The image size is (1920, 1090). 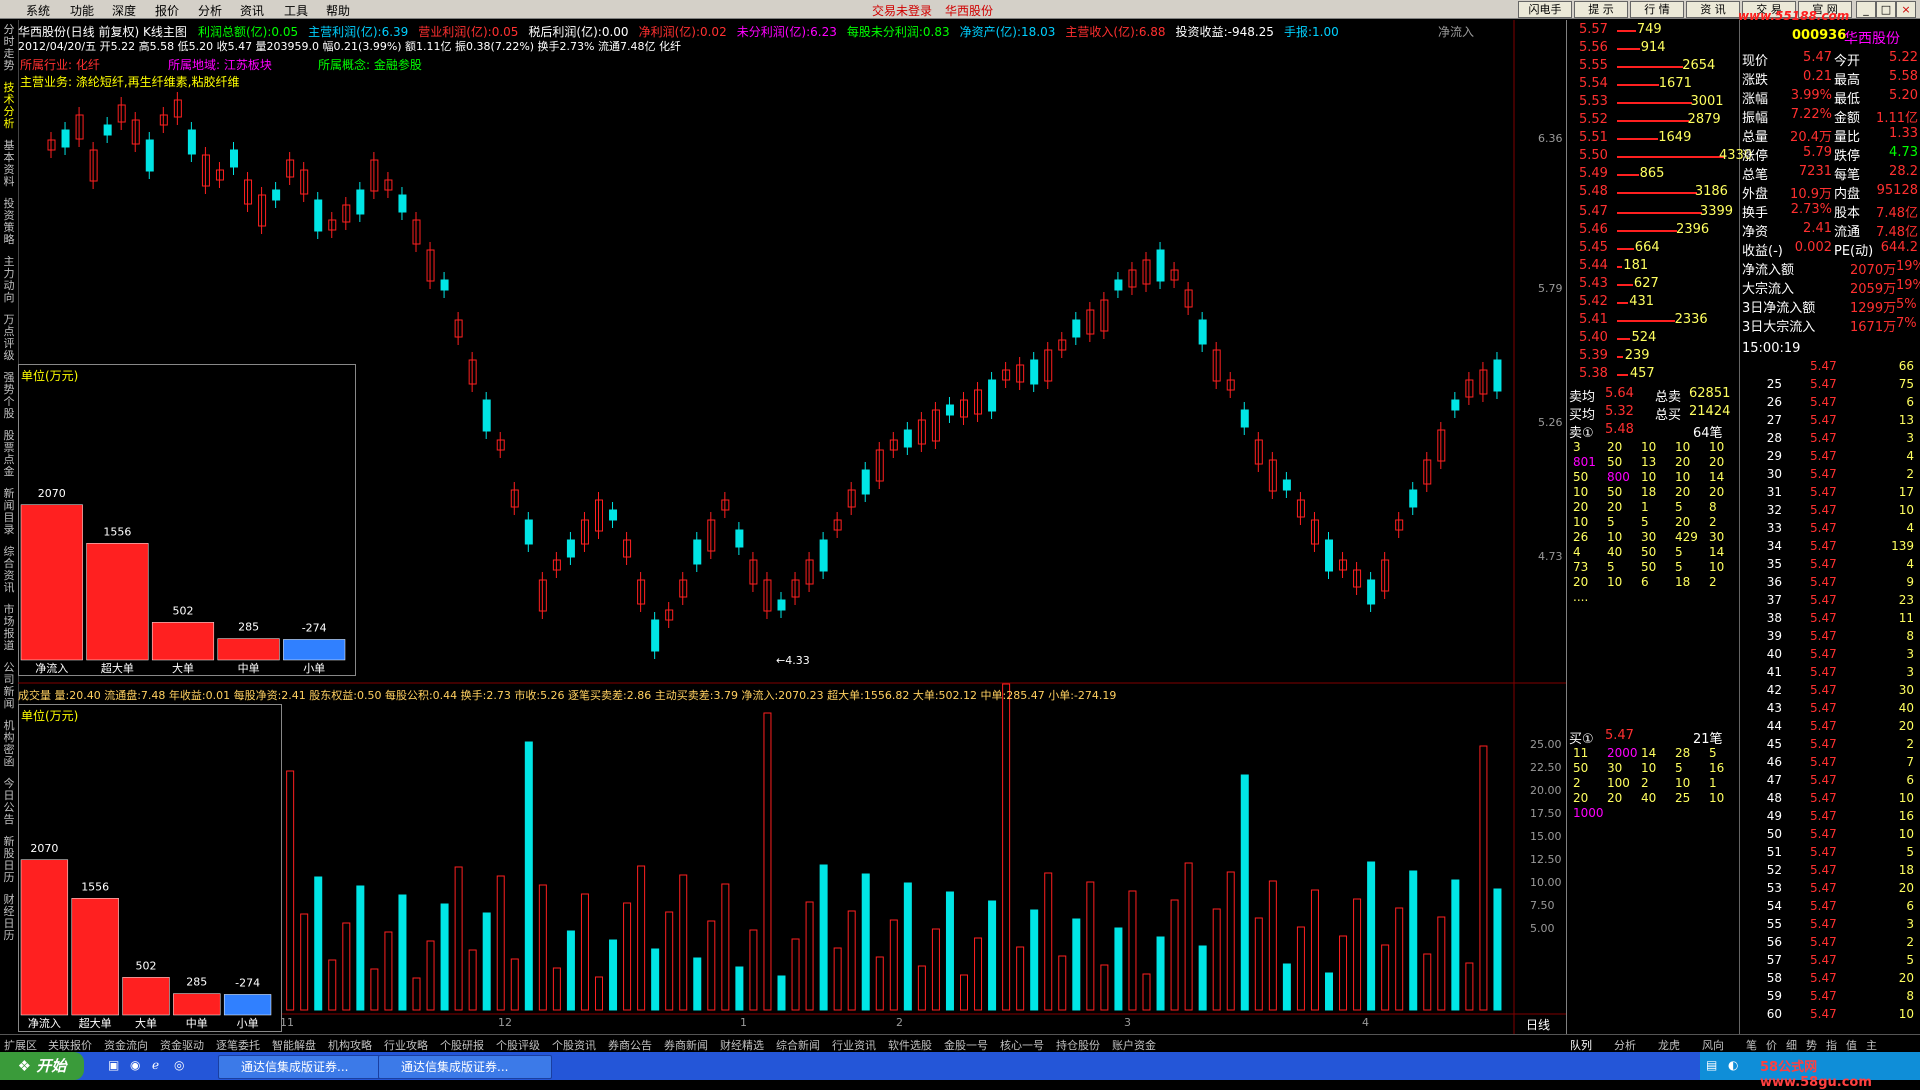 I want to click on right-bottom-tab-2: 龙虎, so click(x=1669, y=1045).